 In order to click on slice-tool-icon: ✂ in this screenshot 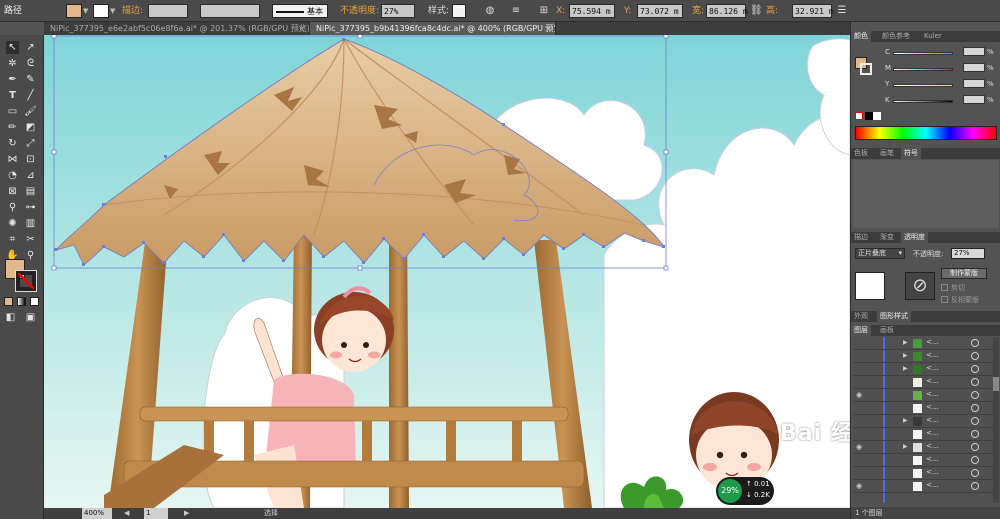, I will do `click(30, 239)`.